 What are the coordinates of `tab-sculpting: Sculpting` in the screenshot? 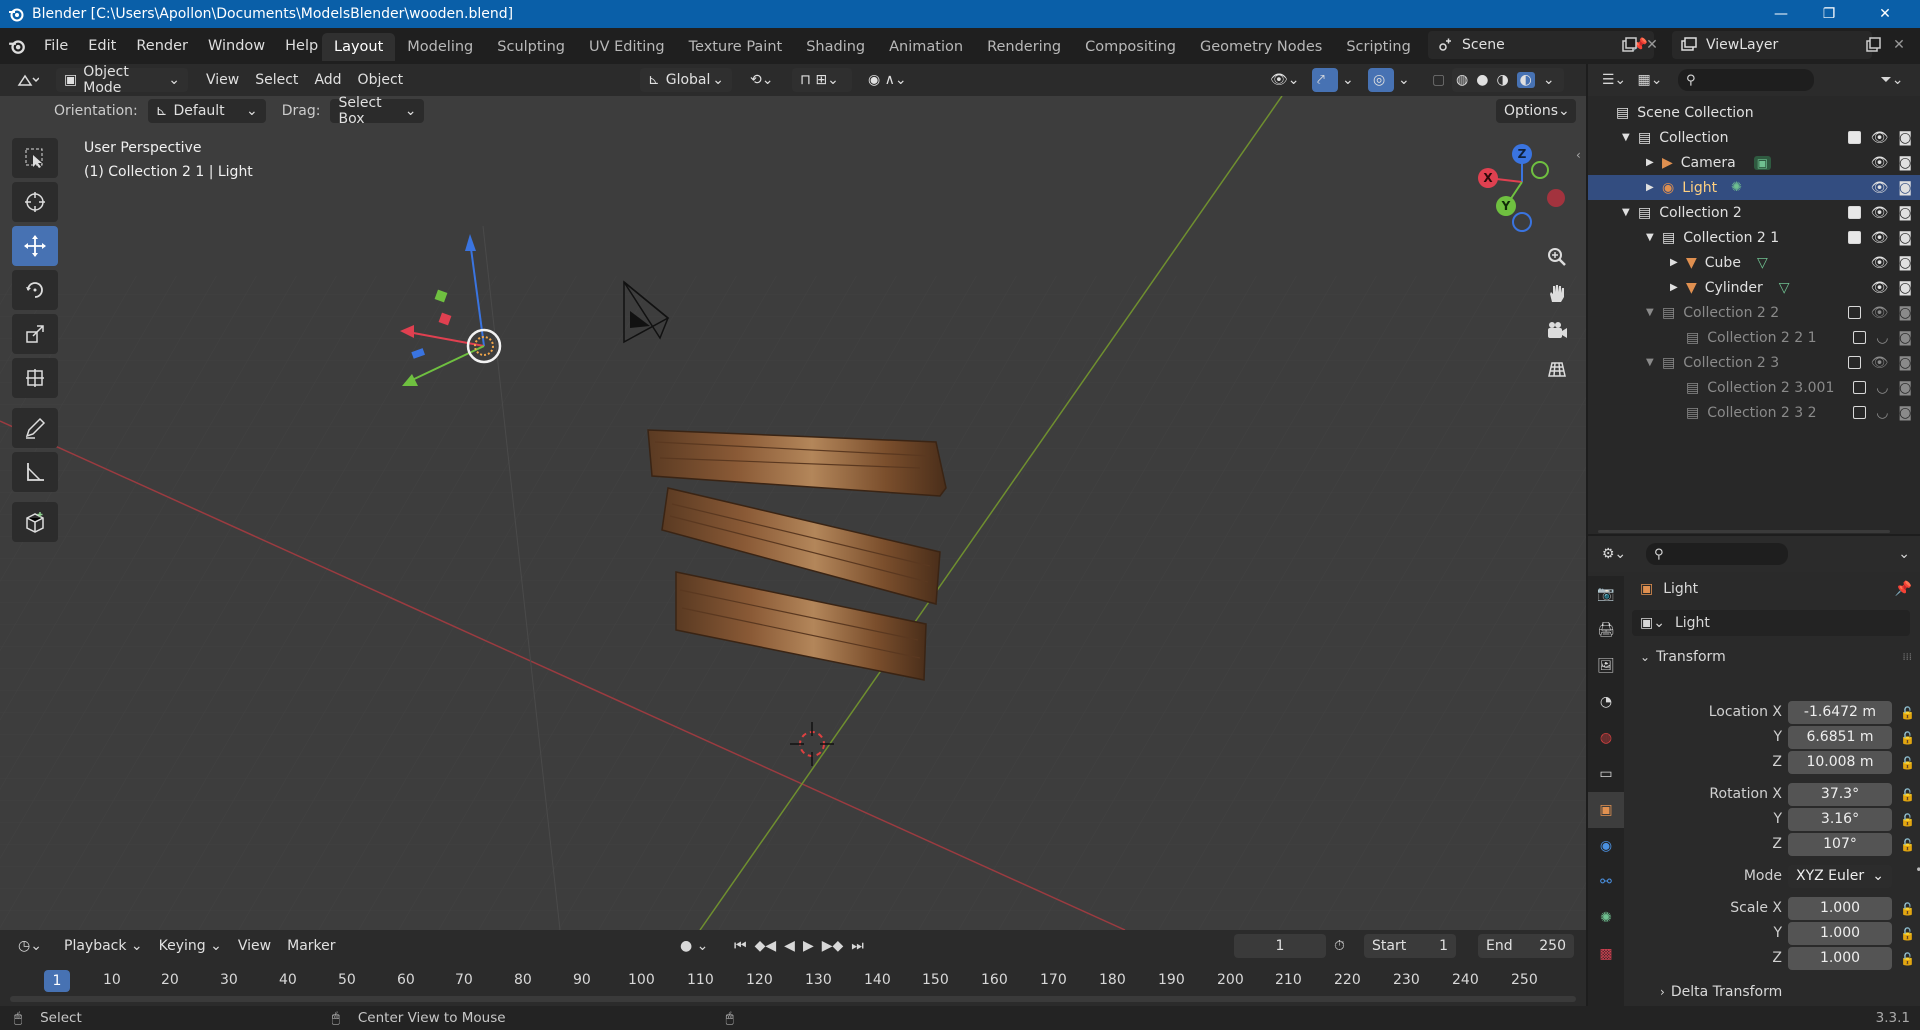 It's located at (531, 47).